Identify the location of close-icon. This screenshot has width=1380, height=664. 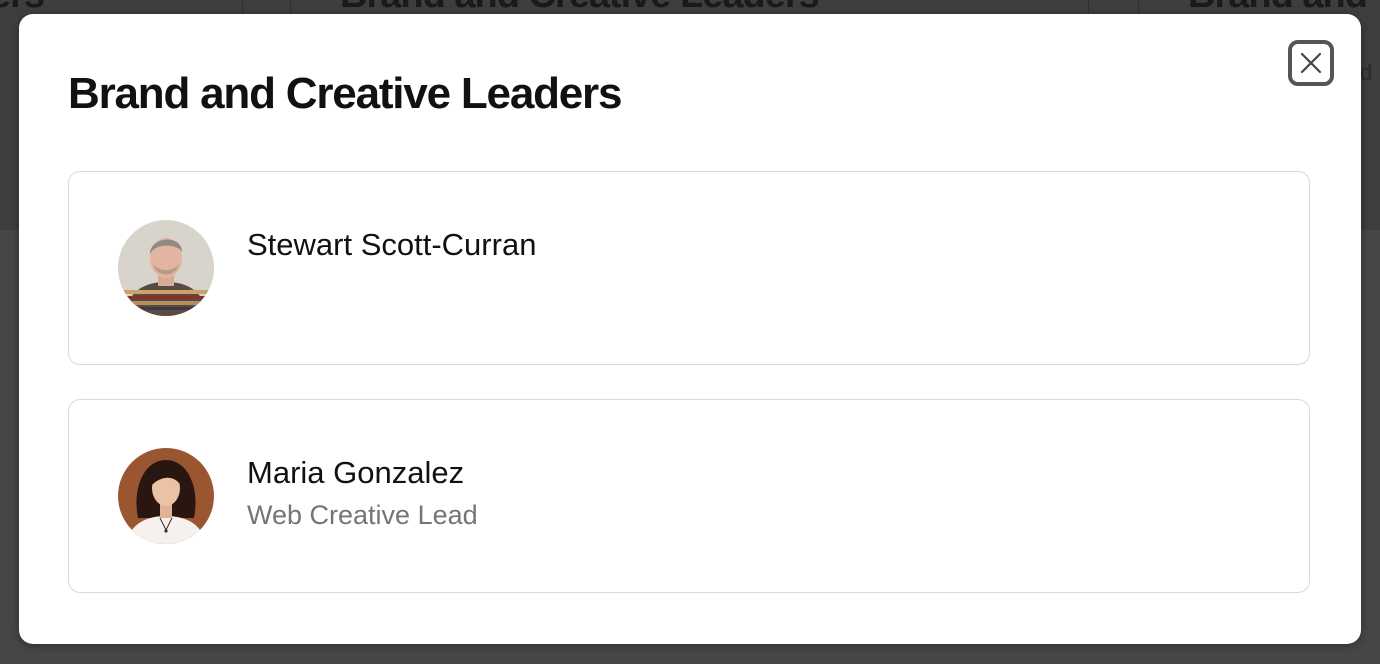
(1311, 63).